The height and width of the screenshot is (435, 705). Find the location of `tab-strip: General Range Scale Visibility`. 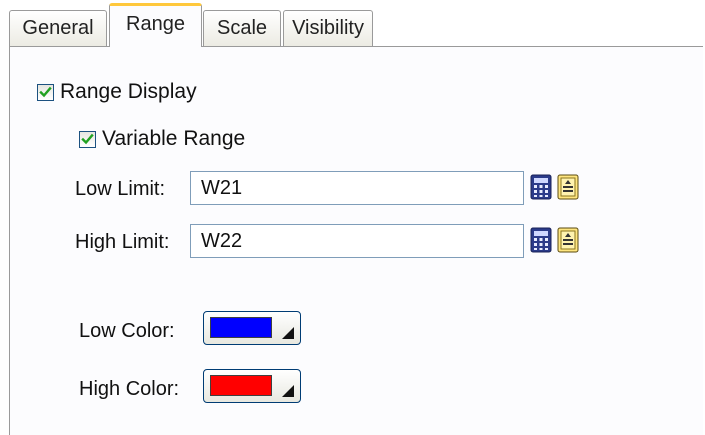

tab-strip: General Range Scale Visibility is located at coordinates (352, 23).